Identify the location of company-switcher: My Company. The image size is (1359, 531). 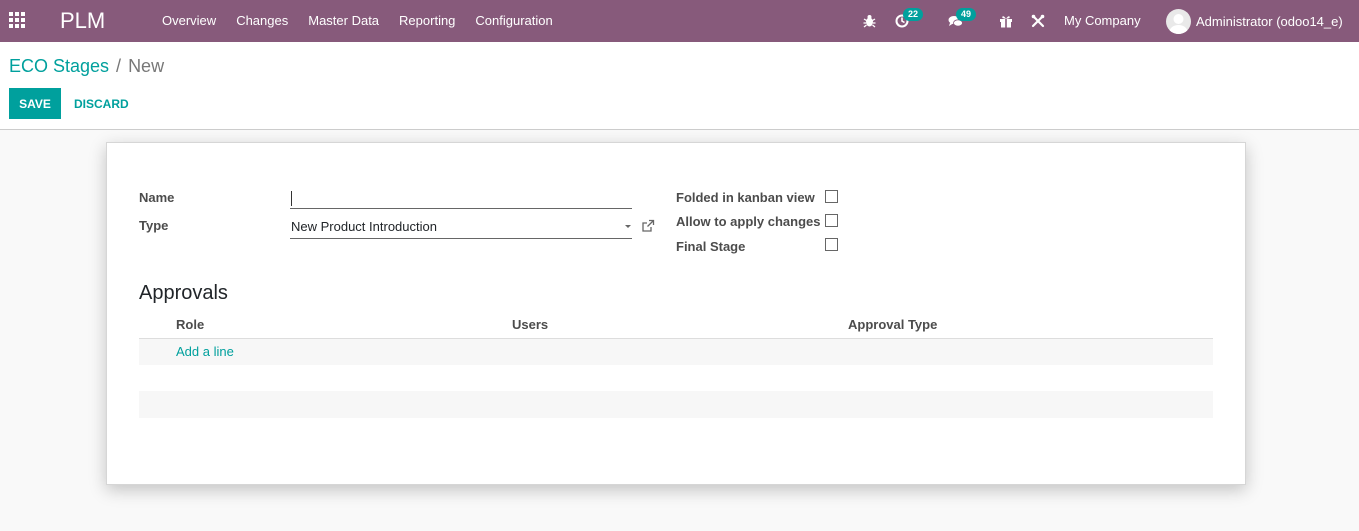
(1102, 21).